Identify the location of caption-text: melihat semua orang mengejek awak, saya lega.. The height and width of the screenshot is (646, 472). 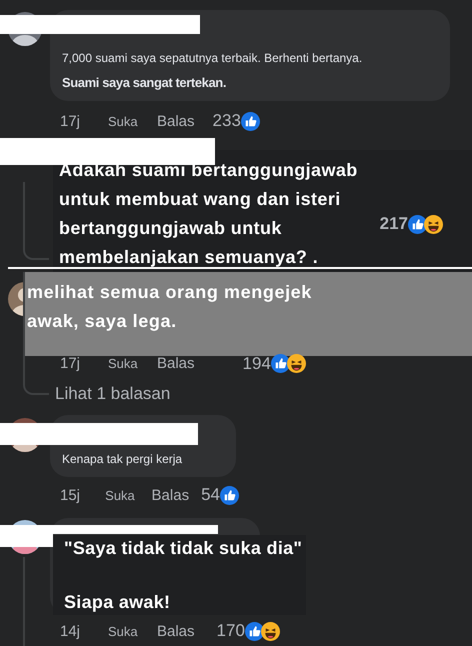
(170, 307).